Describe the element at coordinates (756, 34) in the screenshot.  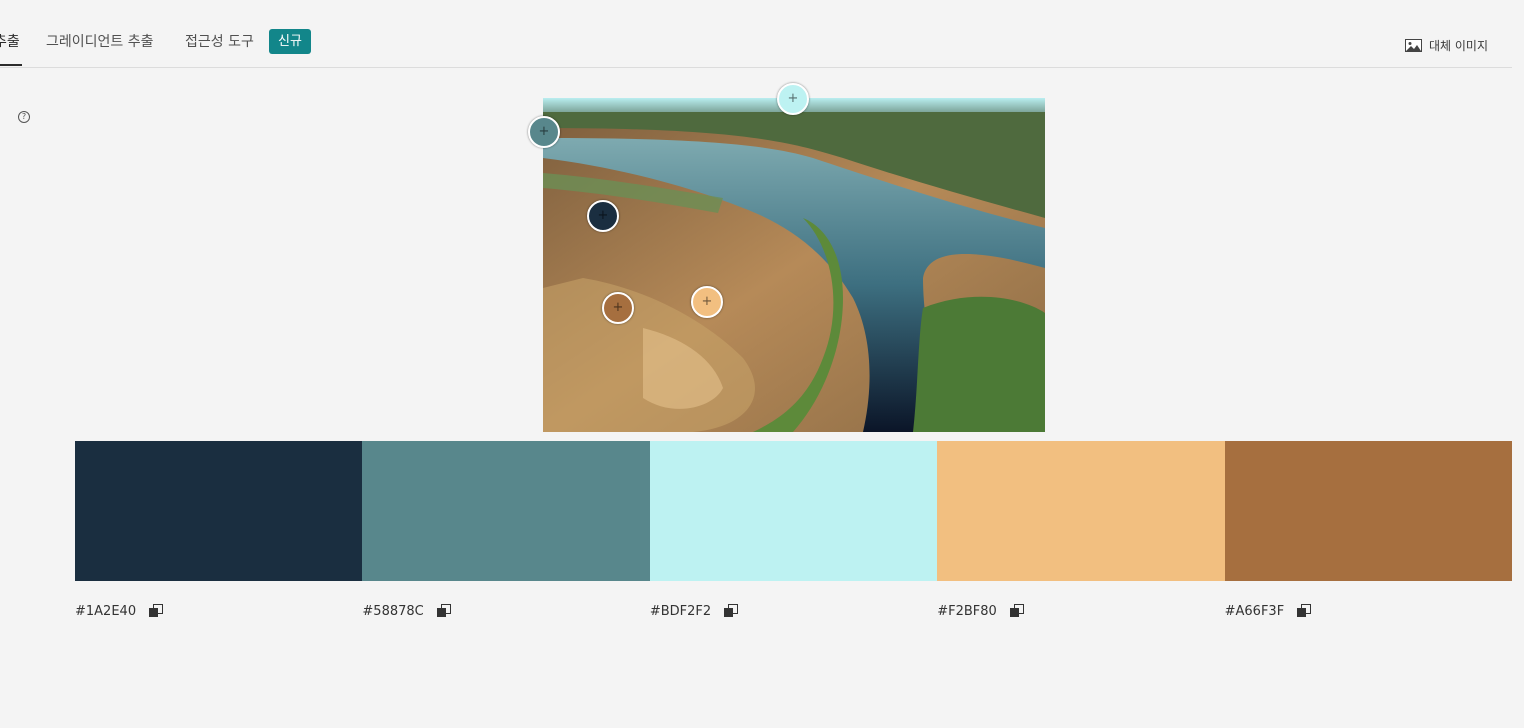
I see `mode-tabs: 추출 그레이디언트 추출 접근성 도구 신규 대체 이미지` at that location.